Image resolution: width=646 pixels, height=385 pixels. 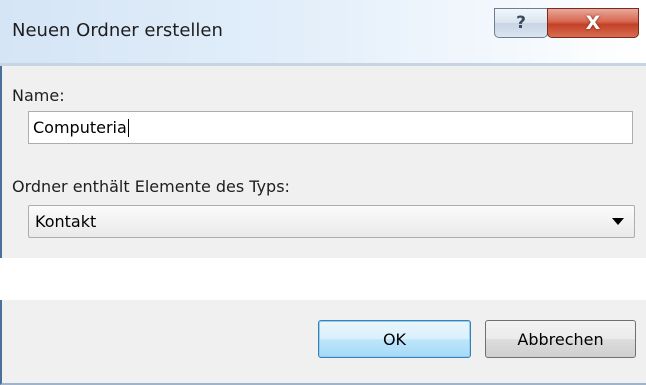 I want to click on ok-button: OK, so click(x=394, y=339).